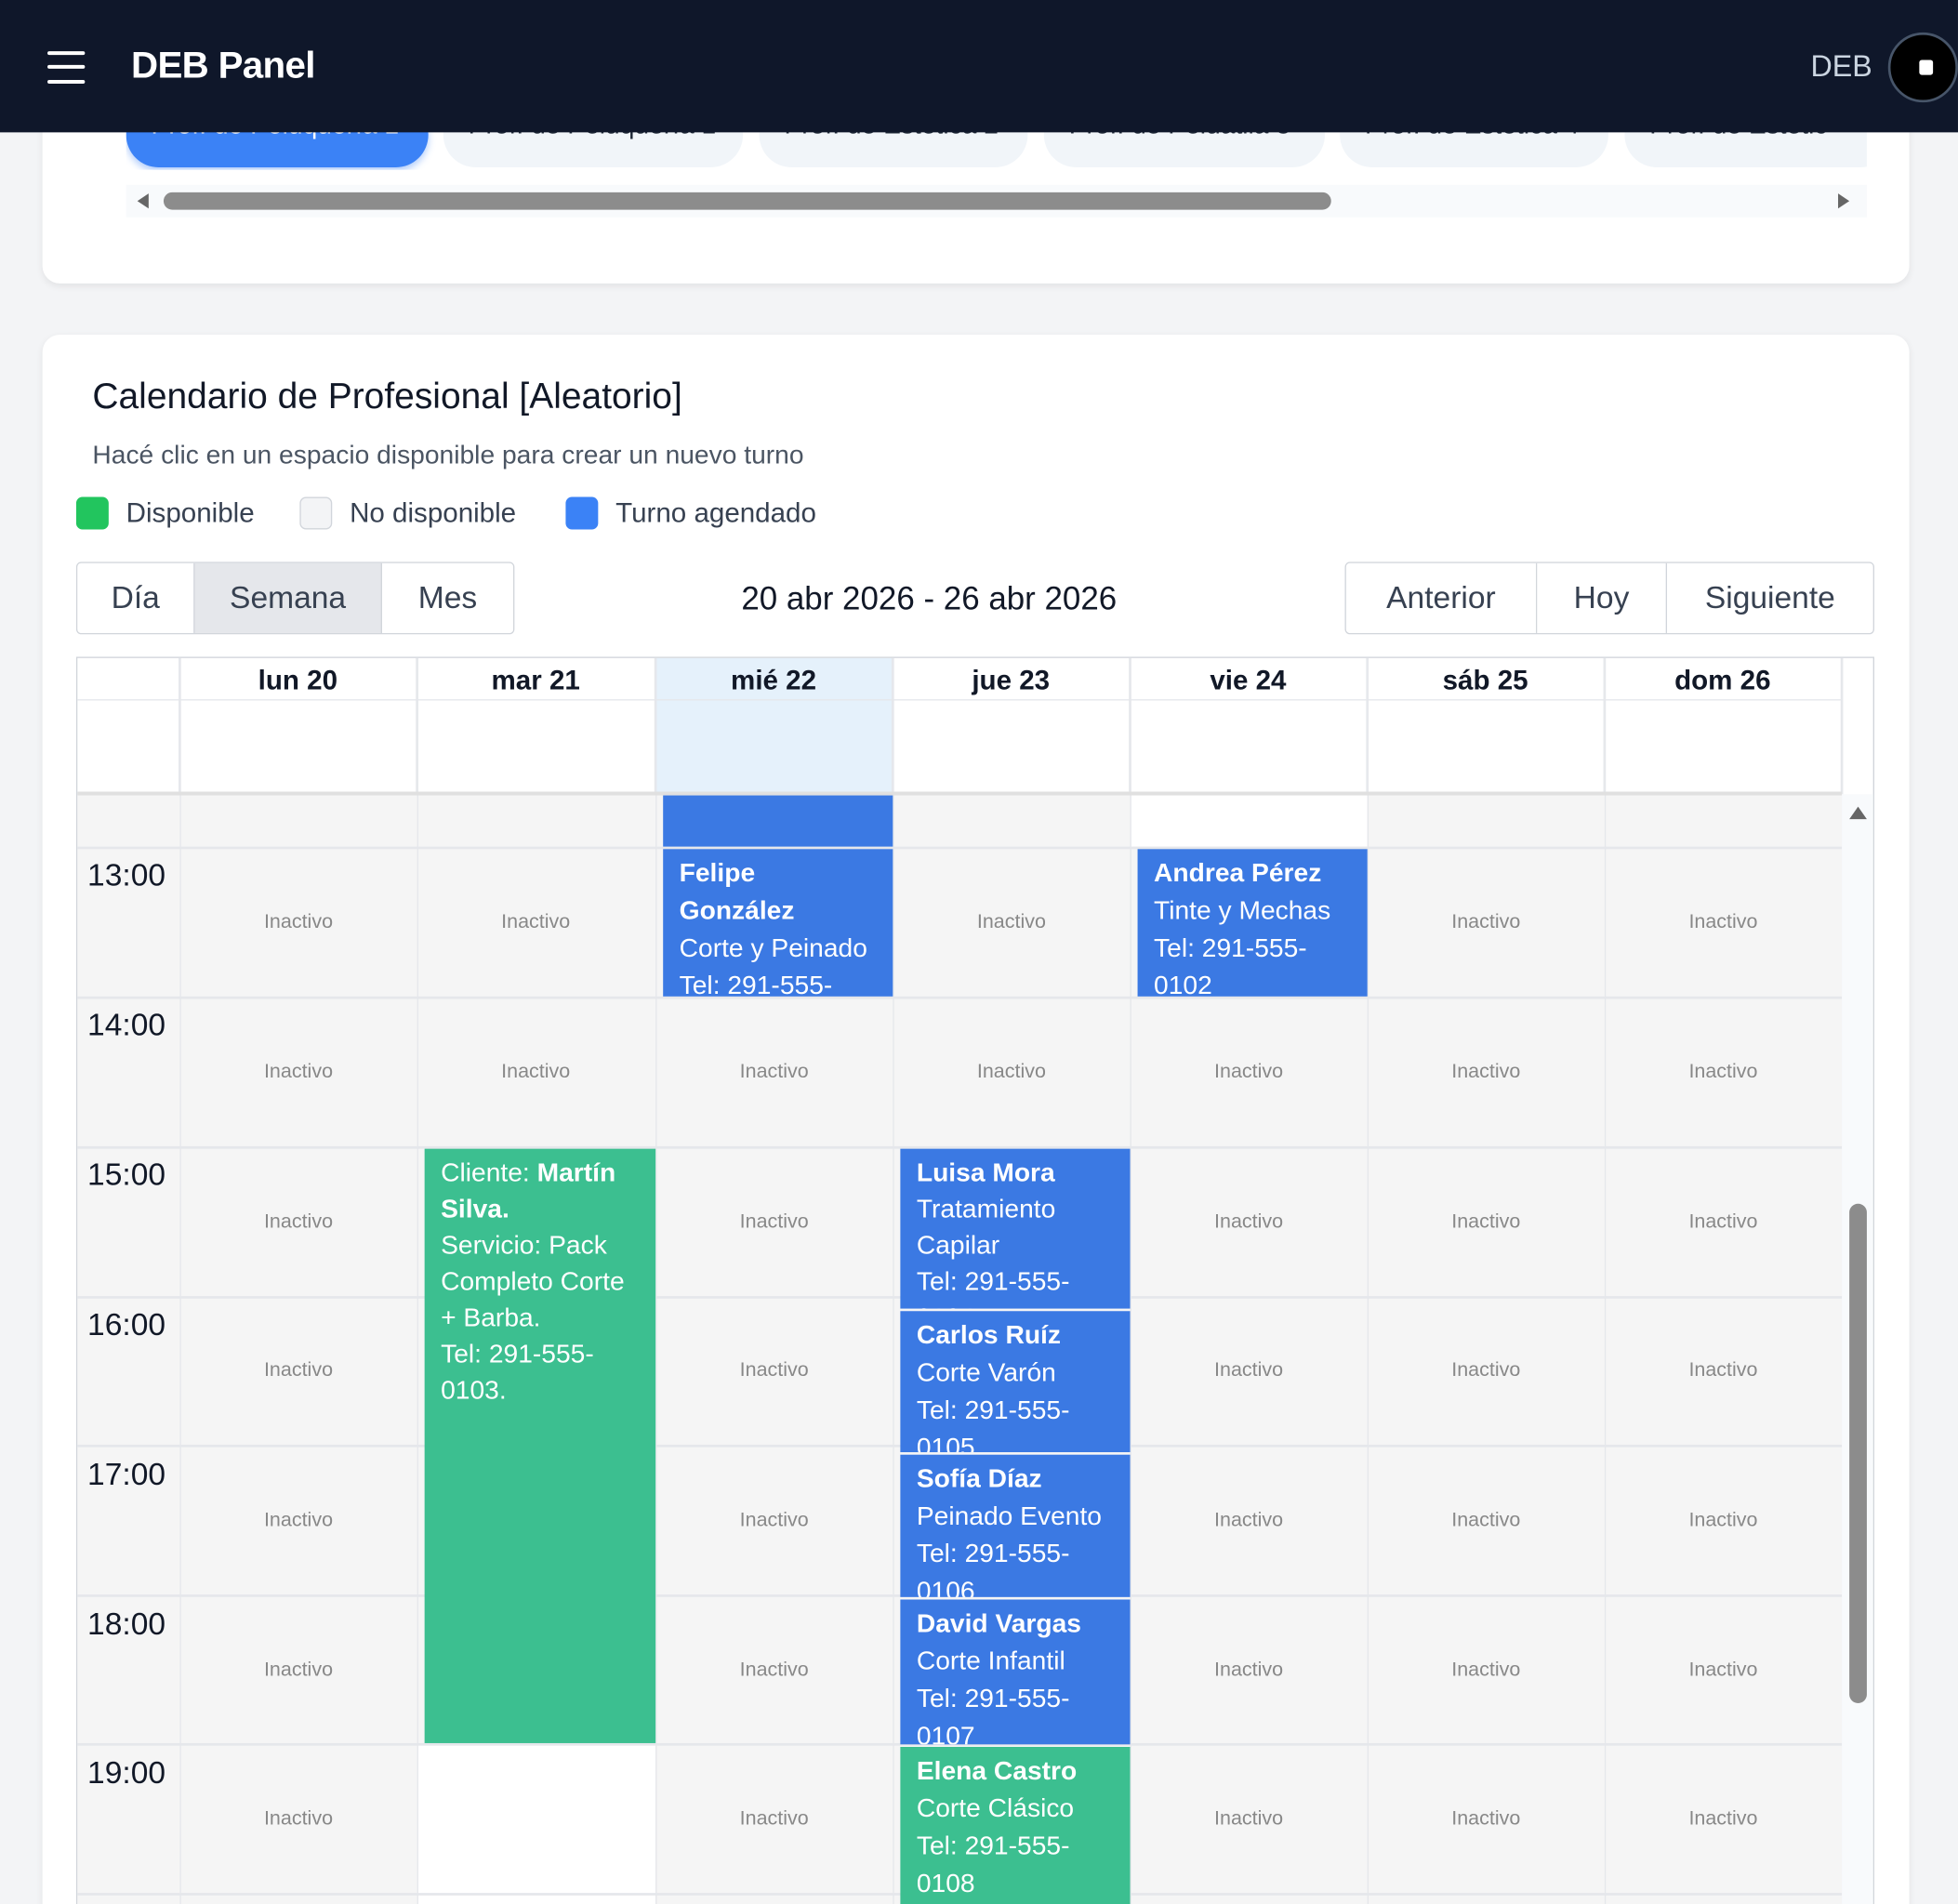 The image size is (1958, 1904). Describe the element at coordinates (1441, 597) in the screenshot. I see `previous-button: Anterior` at that location.